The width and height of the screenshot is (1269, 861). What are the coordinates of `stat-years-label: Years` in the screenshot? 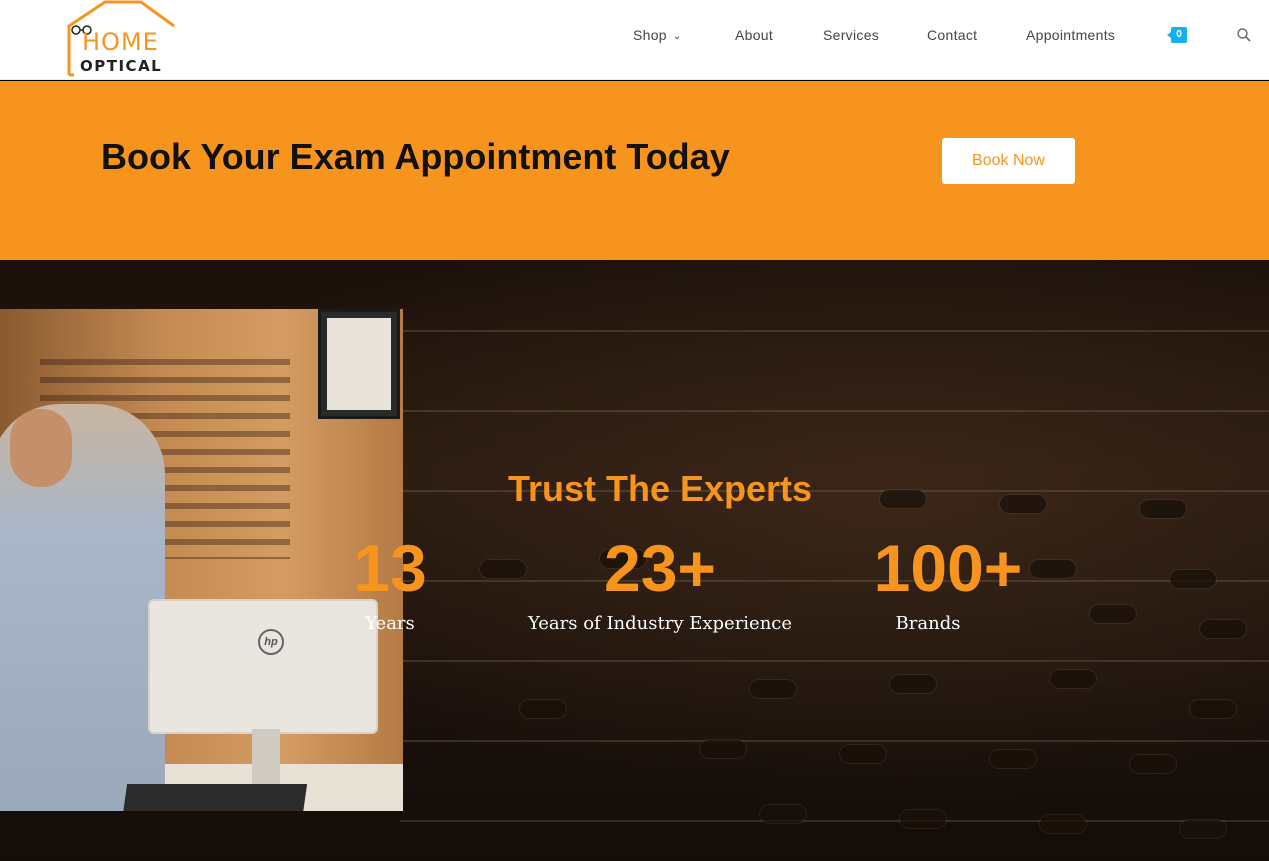 It's located at (390, 623).